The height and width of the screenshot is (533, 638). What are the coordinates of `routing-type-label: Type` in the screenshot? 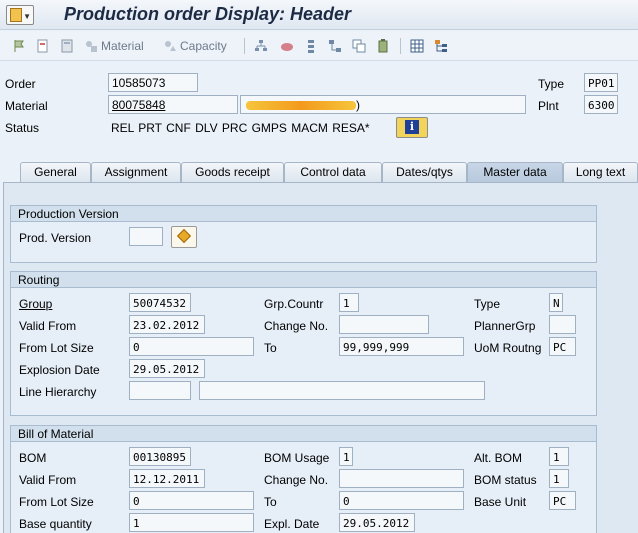 It's located at (487, 304).